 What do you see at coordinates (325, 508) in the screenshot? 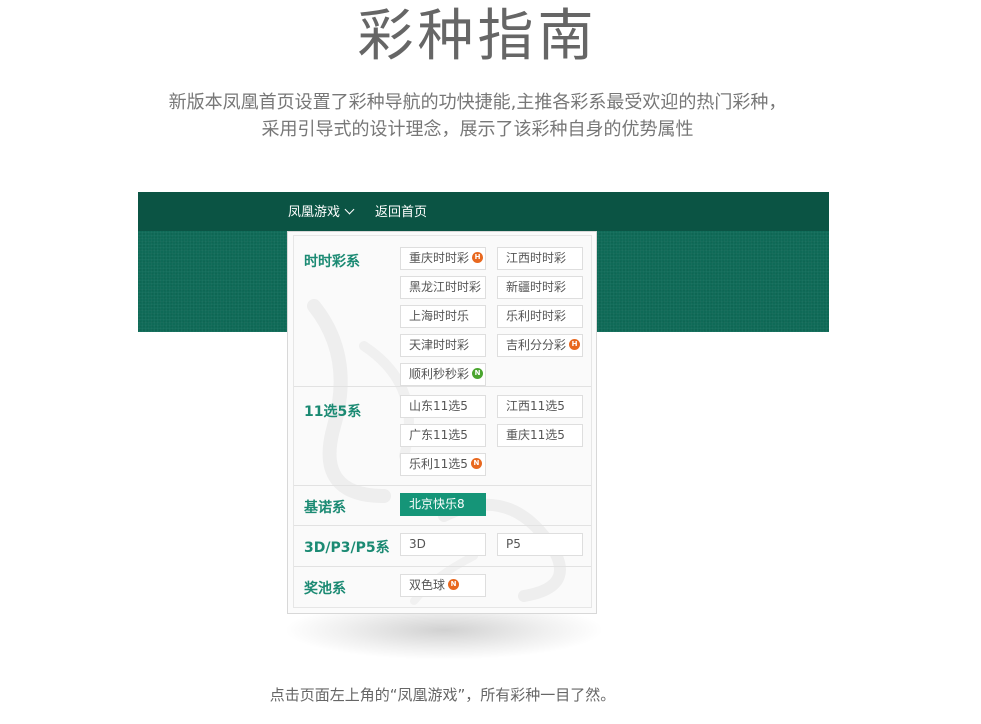
I see `menu-section-label: 基诺系` at bounding box center [325, 508].